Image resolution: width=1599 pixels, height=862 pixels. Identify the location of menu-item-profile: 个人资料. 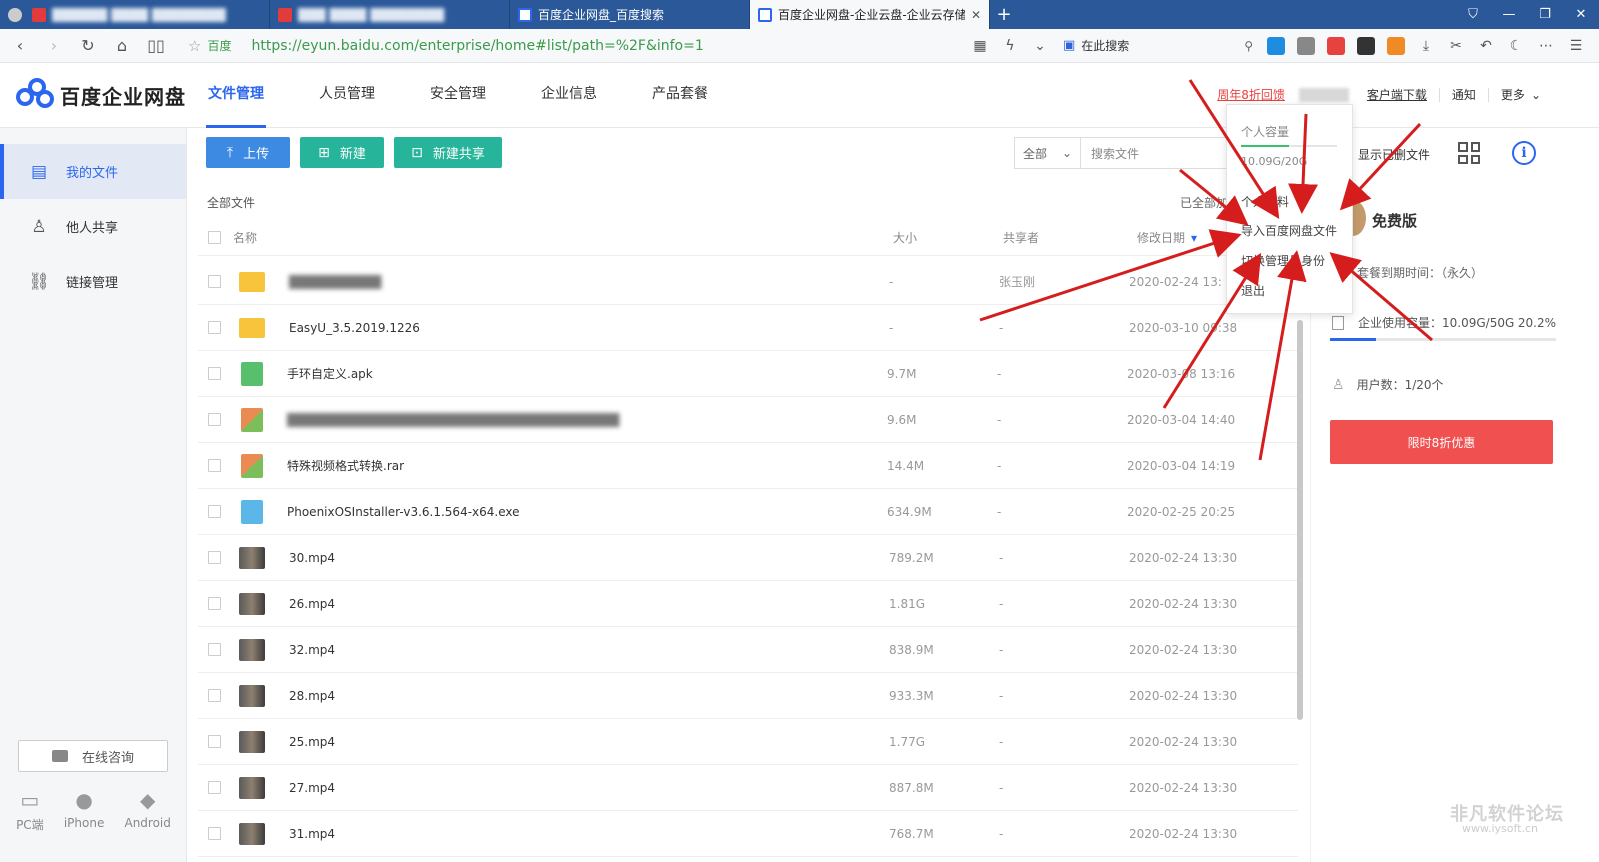
(1265, 201).